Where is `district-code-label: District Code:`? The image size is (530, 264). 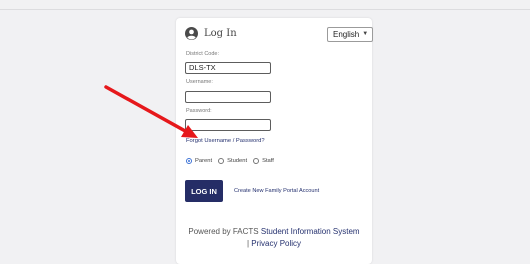 district-code-label: District Code: is located at coordinates (203, 54).